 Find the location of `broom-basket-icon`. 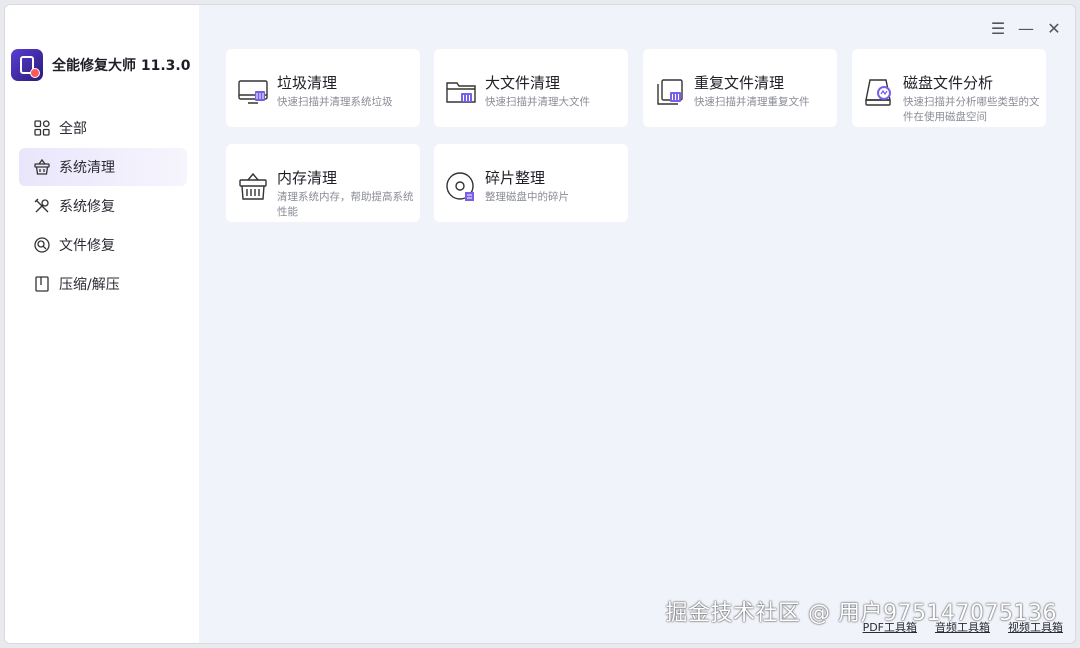

broom-basket-icon is located at coordinates (42, 167).